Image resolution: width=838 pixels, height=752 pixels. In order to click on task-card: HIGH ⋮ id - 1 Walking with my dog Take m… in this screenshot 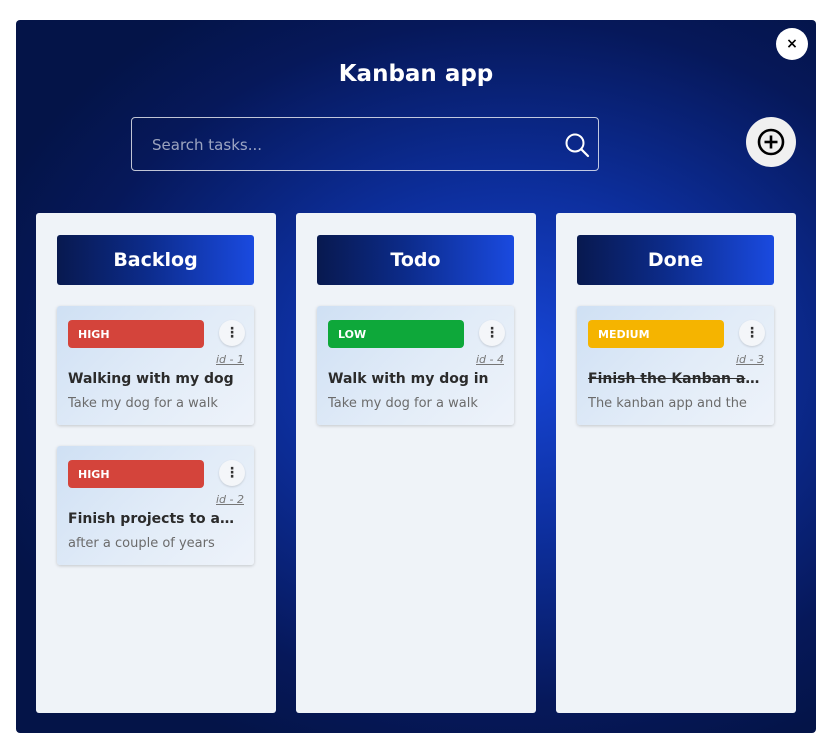, I will do `click(155, 365)`.